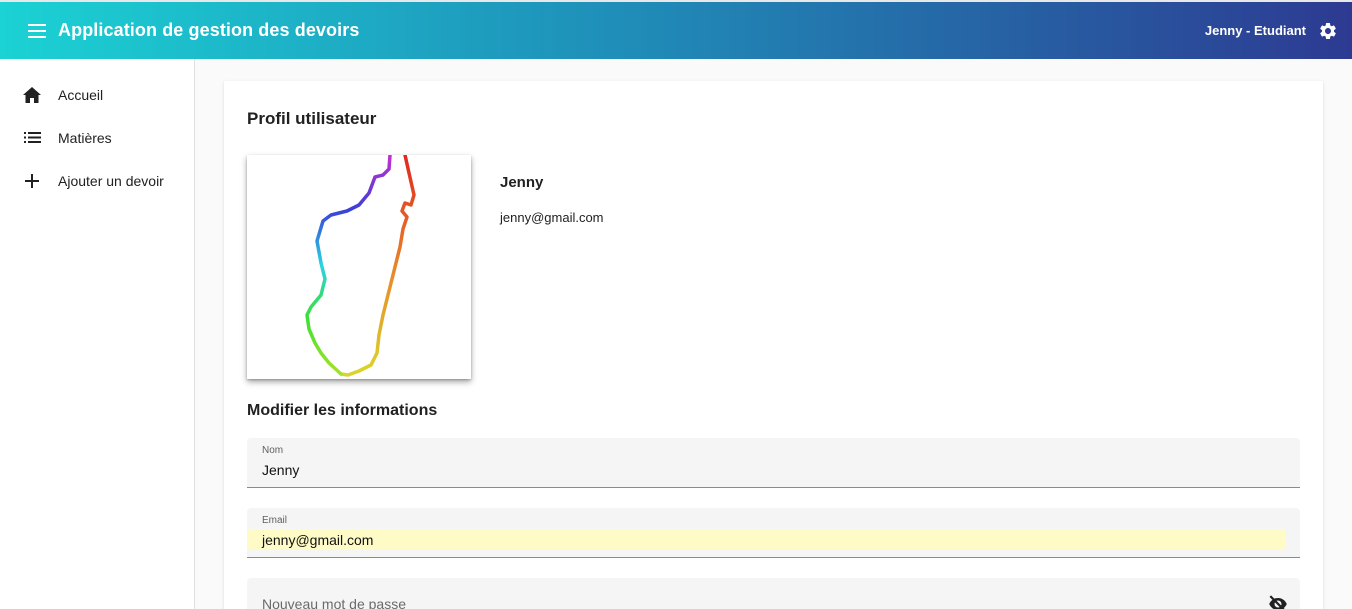 This screenshot has height=609, width=1352. I want to click on sidebar-item-matieres: Matières, so click(97, 137).